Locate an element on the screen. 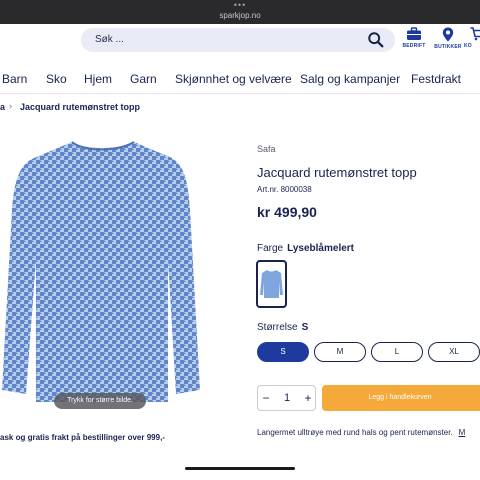 The image size is (480, 480). breadcrumb-parent-link: a is located at coordinates (2, 107).